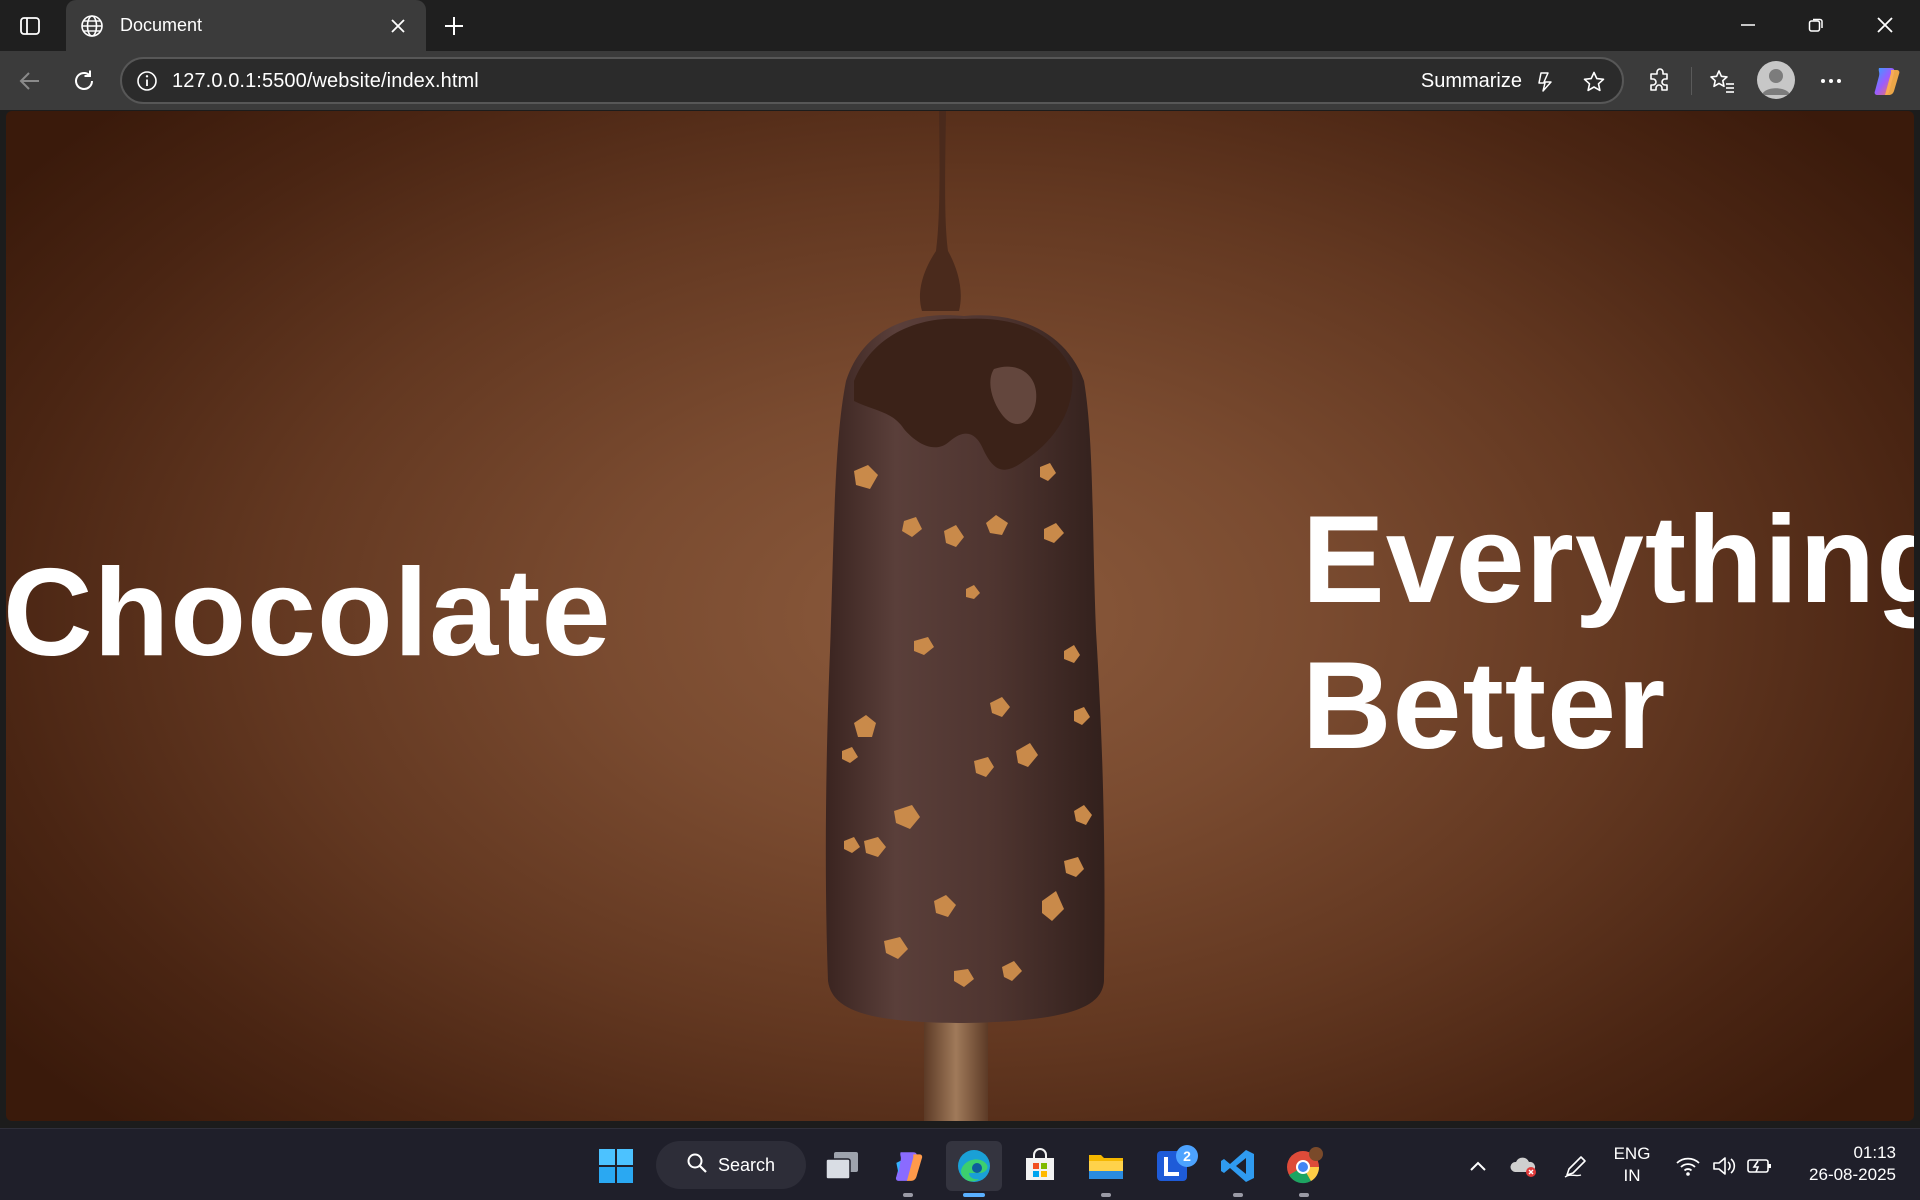 Image resolution: width=1920 pixels, height=1200 pixels. I want to click on taskbar: Search 2 ENG IN 01:13 26-08-2025, so click(960, 1164).